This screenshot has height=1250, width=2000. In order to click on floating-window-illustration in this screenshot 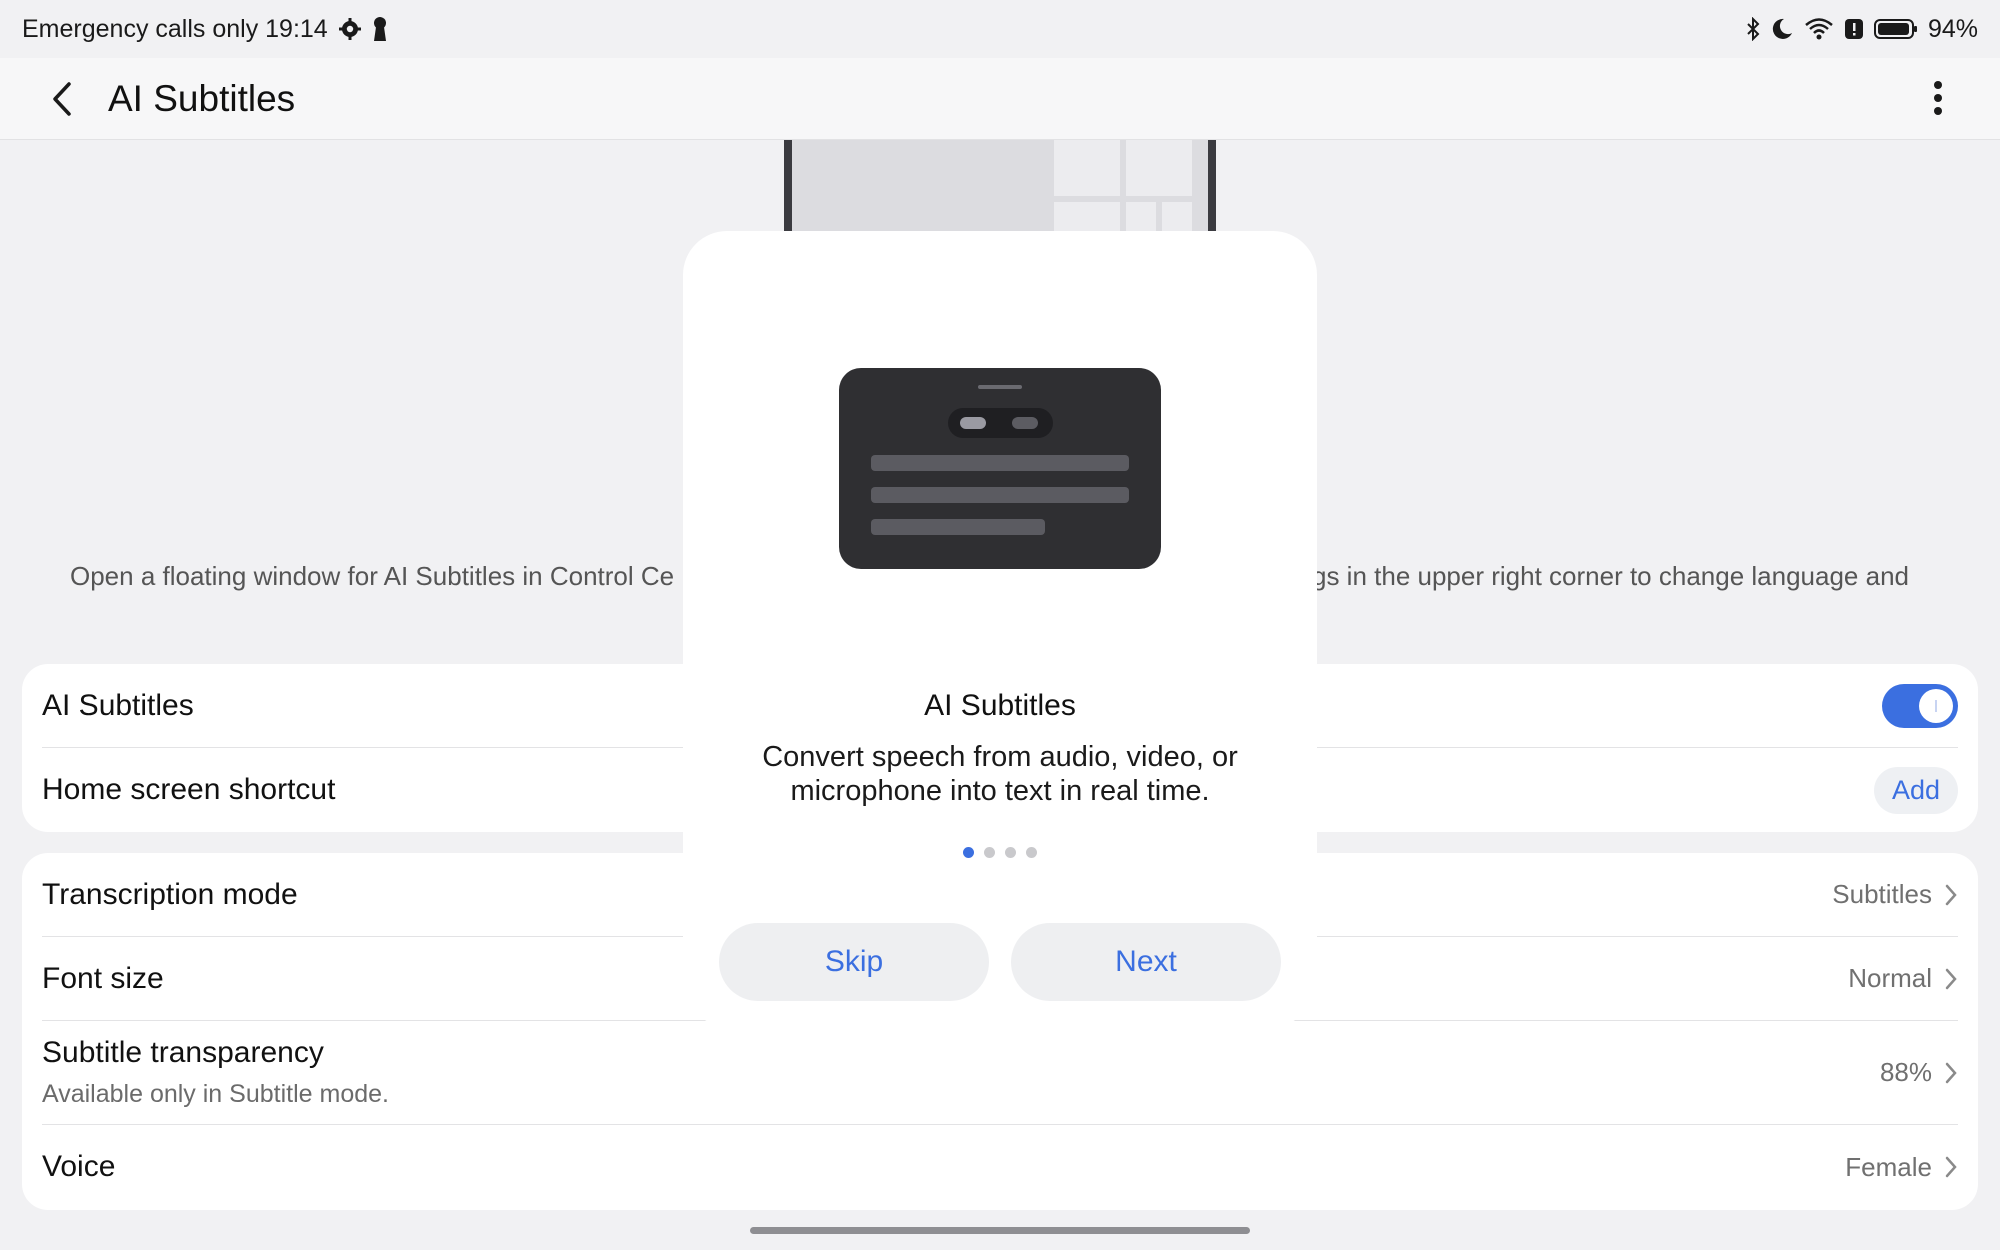, I will do `click(1000, 468)`.